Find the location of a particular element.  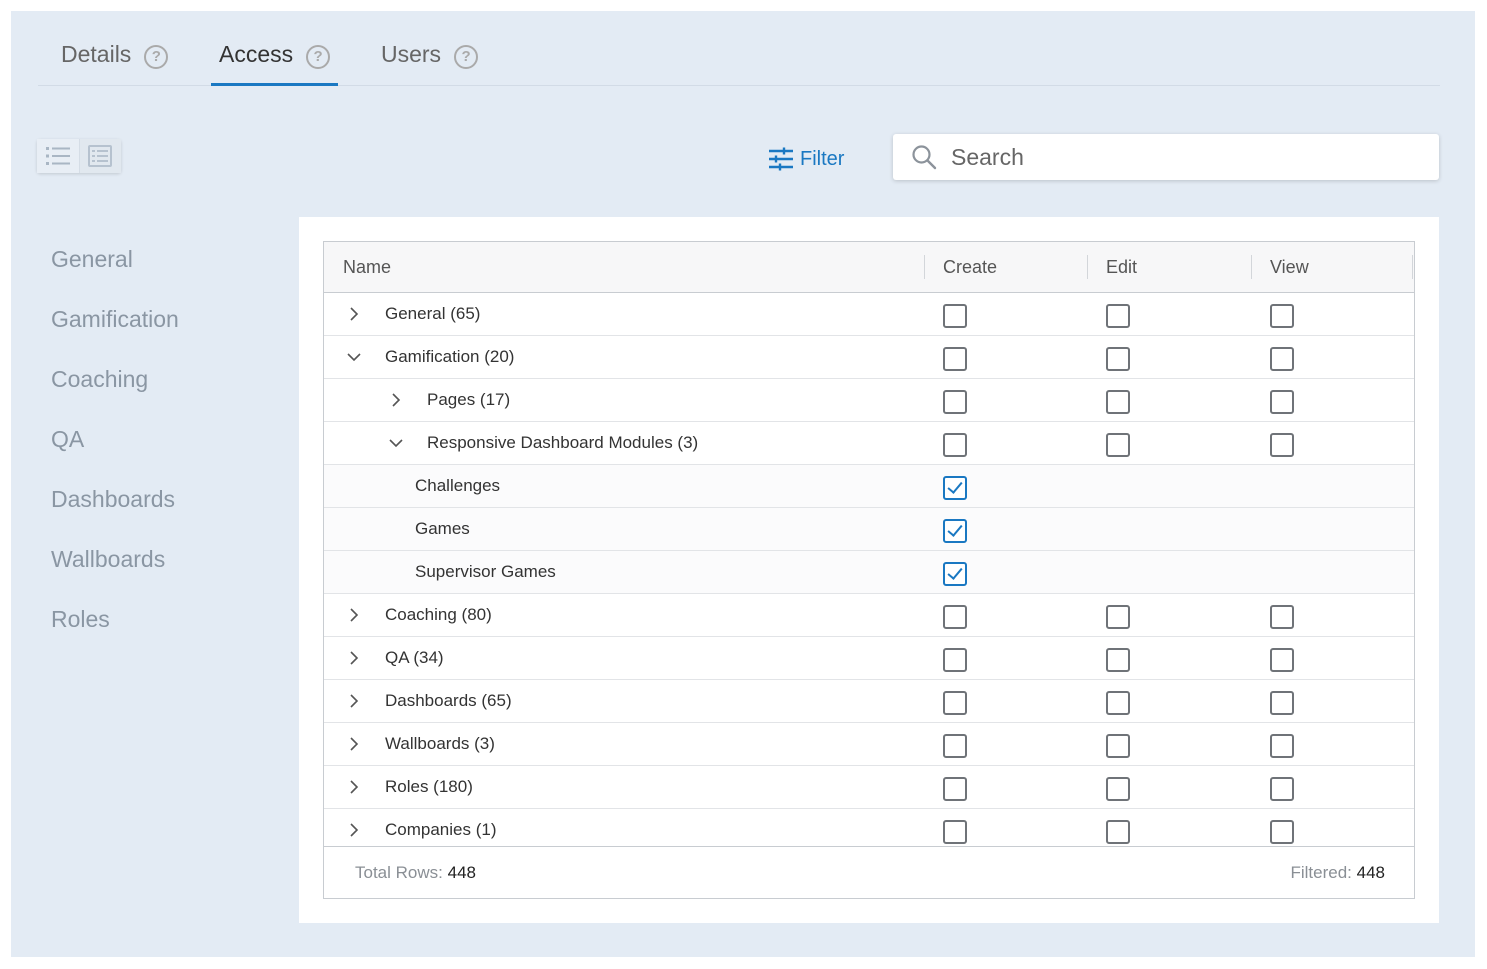

sidenav-item-dashboards: Dashboards is located at coordinates (115, 509).